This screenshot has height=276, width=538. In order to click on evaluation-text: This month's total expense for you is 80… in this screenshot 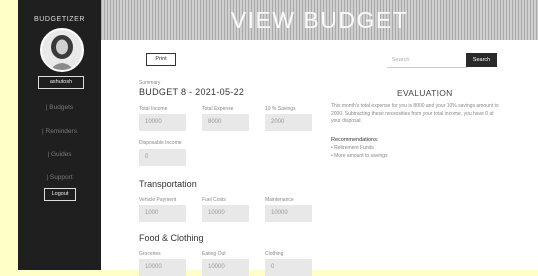, I will do `click(415, 113)`.